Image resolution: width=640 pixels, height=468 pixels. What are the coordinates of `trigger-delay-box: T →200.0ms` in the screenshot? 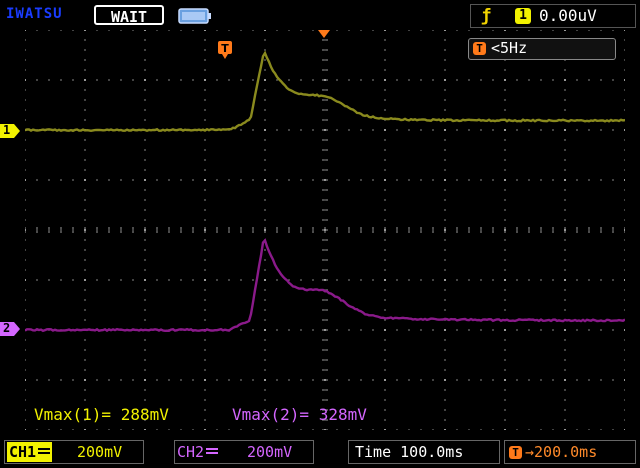 It's located at (570, 452).